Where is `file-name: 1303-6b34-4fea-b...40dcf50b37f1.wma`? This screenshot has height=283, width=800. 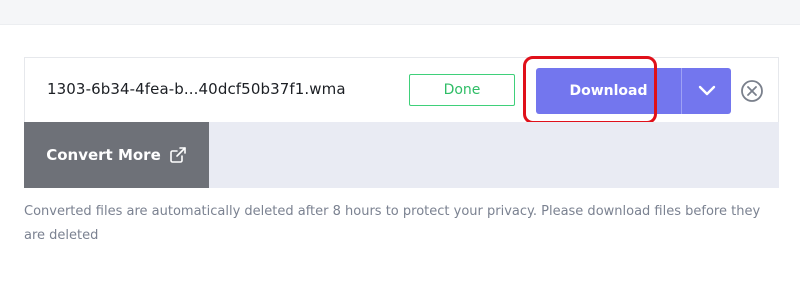
file-name: 1303-6b34-4fea-b...40dcf50b37f1.wma is located at coordinates (196, 89).